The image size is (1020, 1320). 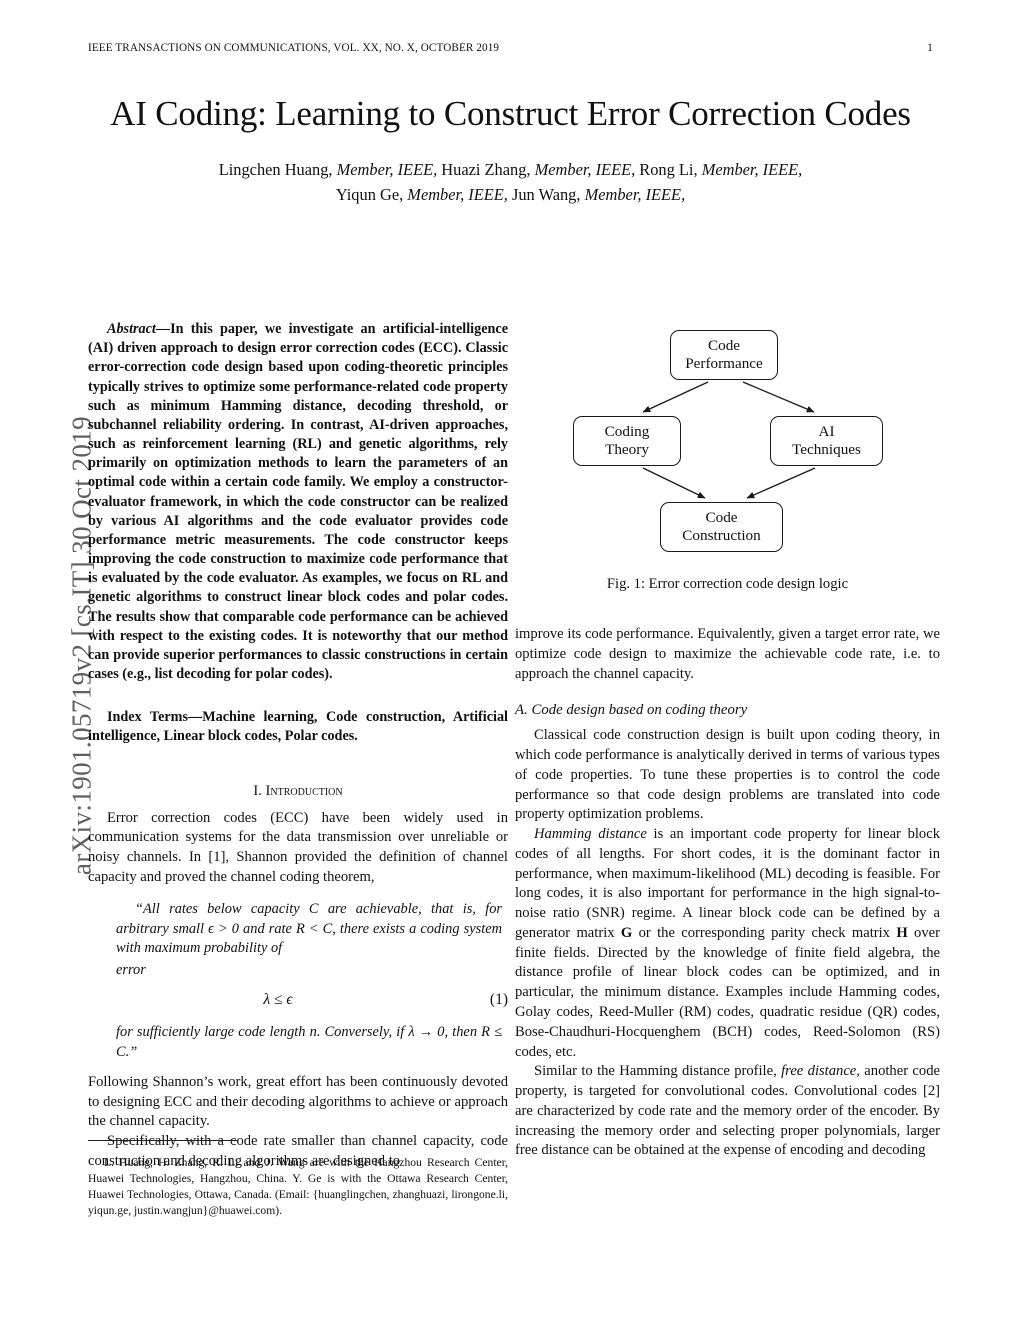 What do you see at coordinates (131, 329) in the screenshot?
I see `abstract-label: Abstract` at bounding box center [131, 329].